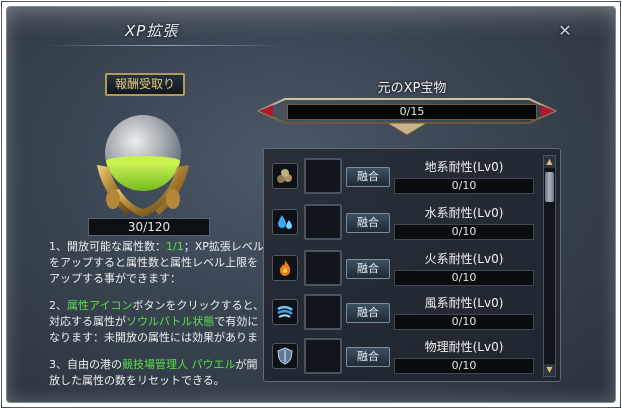 This screenshot has height=409, width=622. Describe the element at coordinates (163, 45) in the screenshot. I see `title-underline` at that location.